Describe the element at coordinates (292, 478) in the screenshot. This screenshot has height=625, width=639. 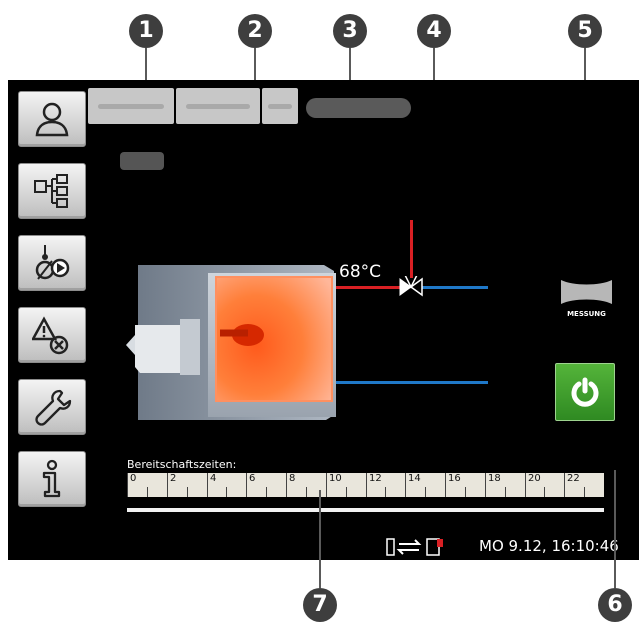
I see `timeline-tick-label: 8` at that location.